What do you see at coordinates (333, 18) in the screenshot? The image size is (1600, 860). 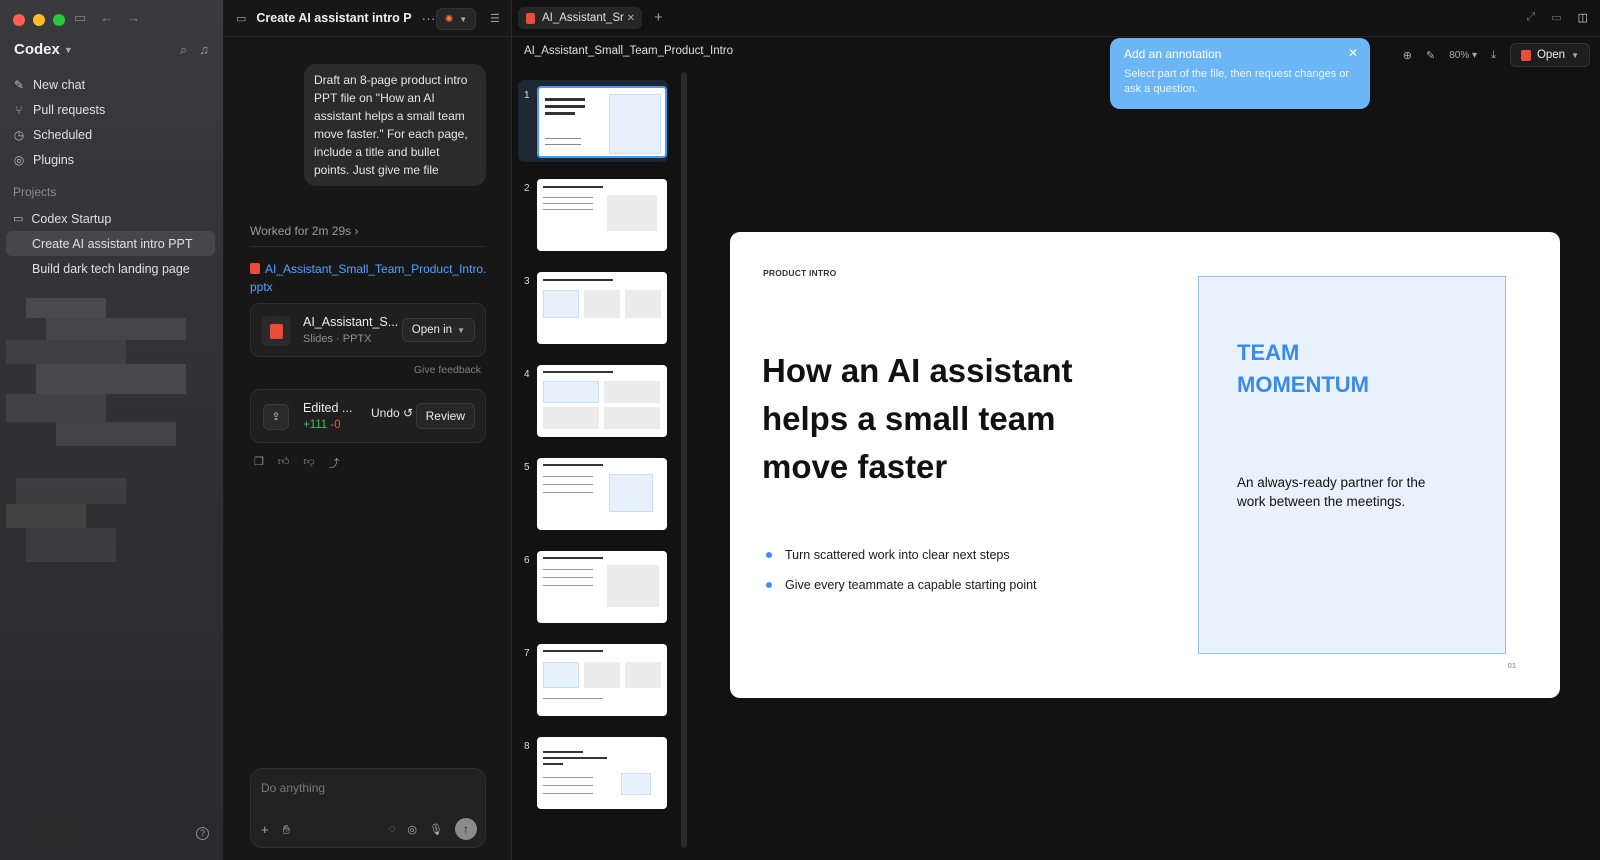 I see `chat-title: Create AI assistant intro P` at bounding box center [333, 18].